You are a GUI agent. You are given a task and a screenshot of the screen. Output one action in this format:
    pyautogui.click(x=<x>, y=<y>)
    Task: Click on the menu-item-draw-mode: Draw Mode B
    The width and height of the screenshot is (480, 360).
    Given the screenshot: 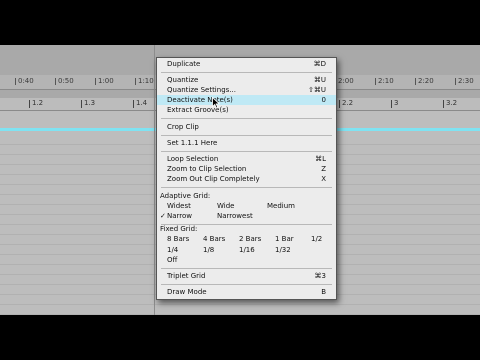 What is the action you would take?
    pyautogui.click(x=246, y=292)
    